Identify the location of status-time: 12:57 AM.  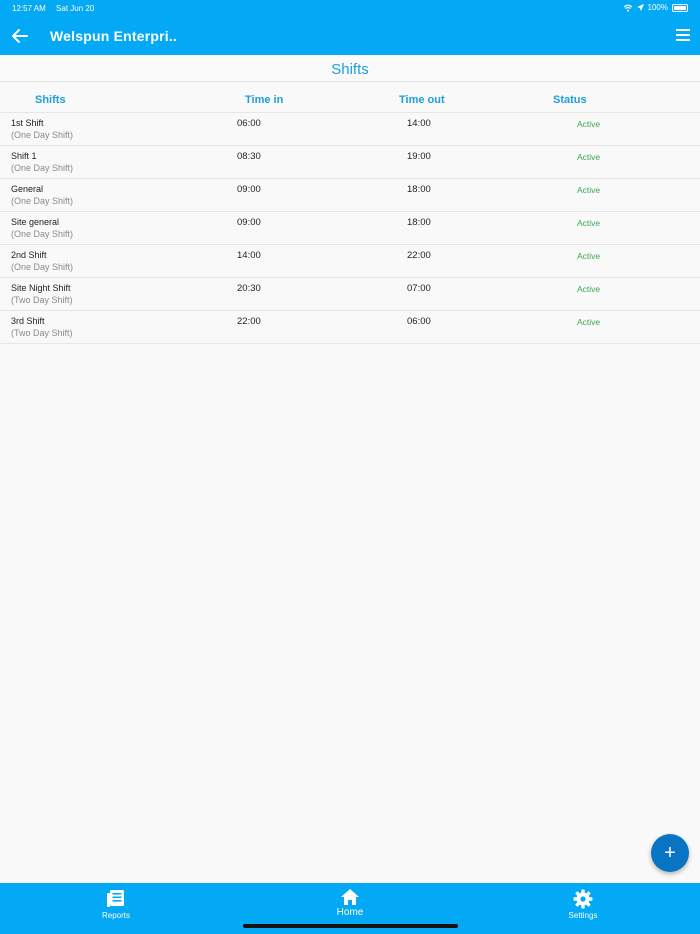
(29, 8).